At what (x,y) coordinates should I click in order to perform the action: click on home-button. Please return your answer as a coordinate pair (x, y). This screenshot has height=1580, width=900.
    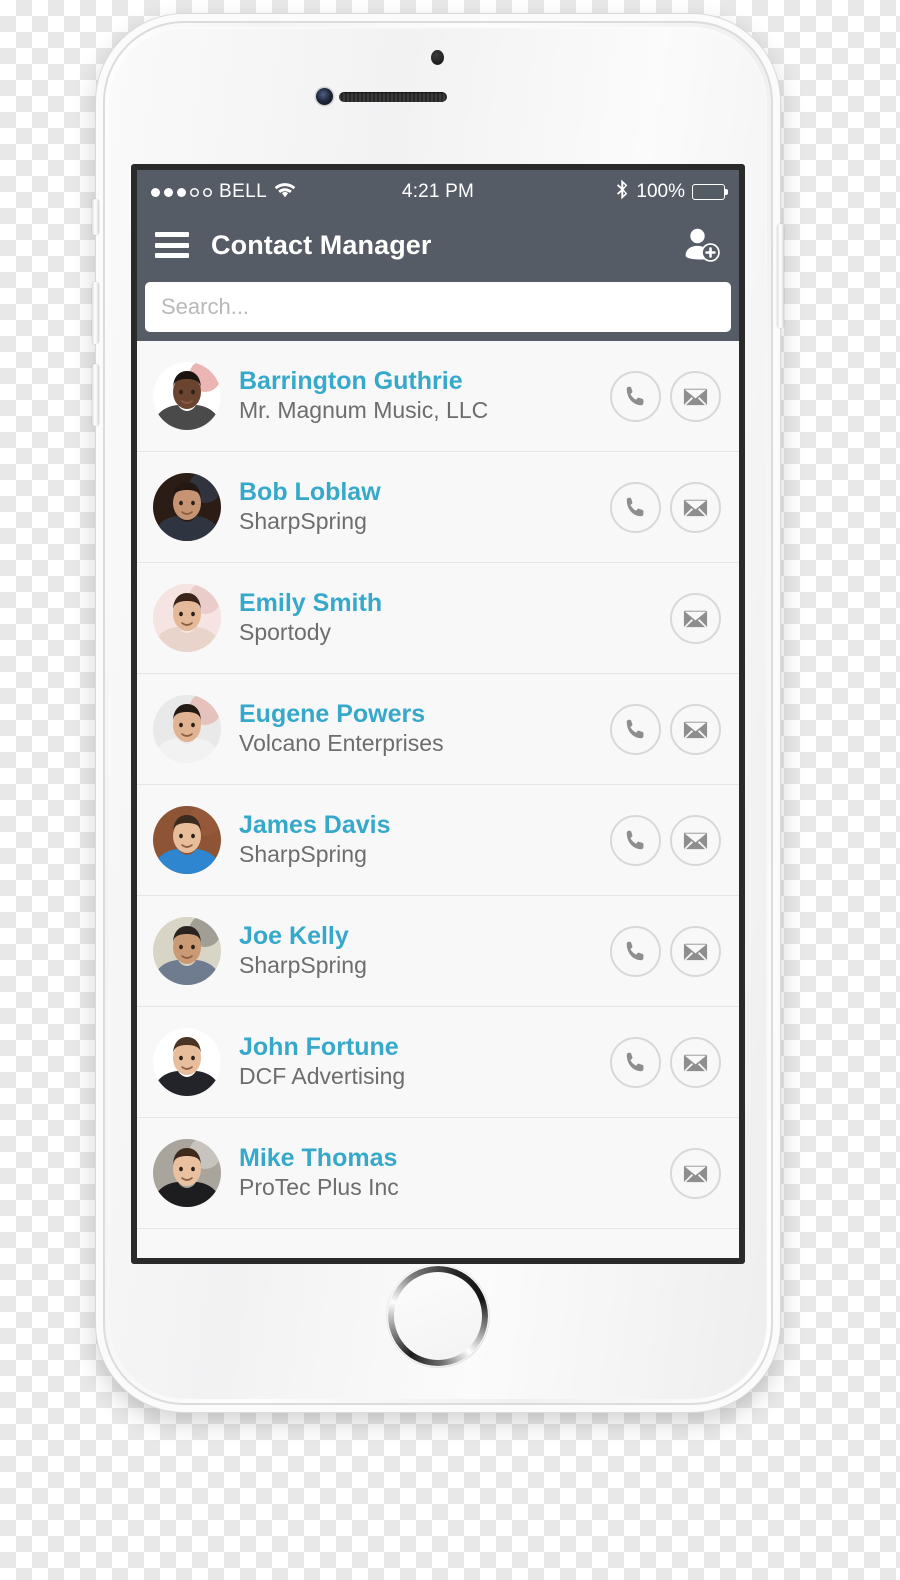
    Looking at the image, I should click on (438, 1316).